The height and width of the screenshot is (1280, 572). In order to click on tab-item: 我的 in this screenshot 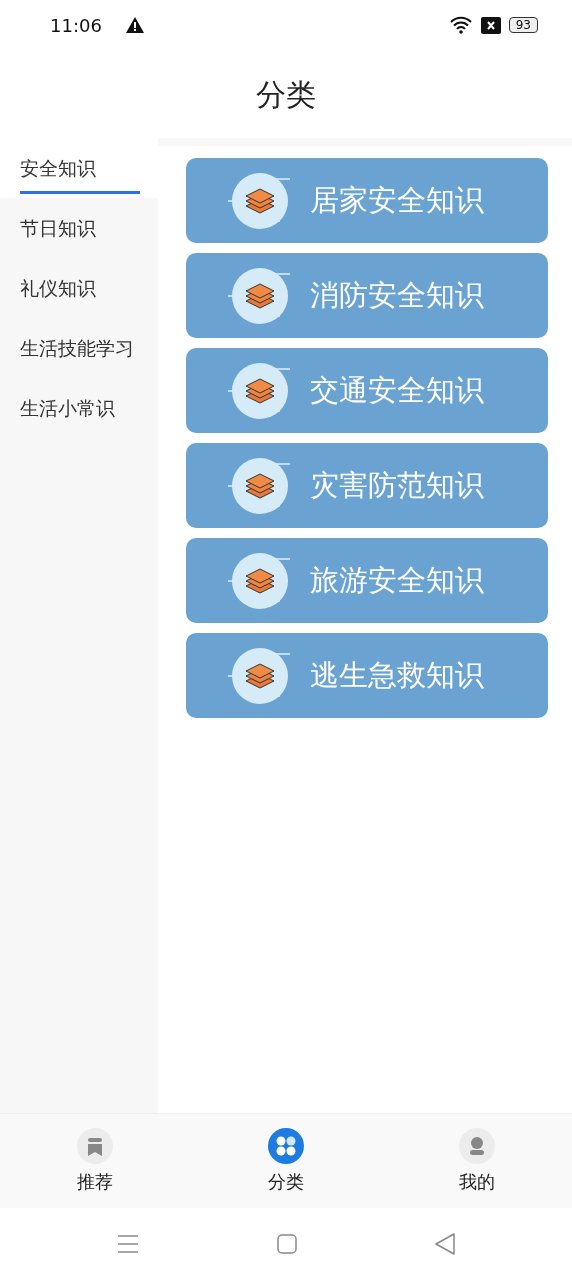, I will do `click(476, 1161)`.